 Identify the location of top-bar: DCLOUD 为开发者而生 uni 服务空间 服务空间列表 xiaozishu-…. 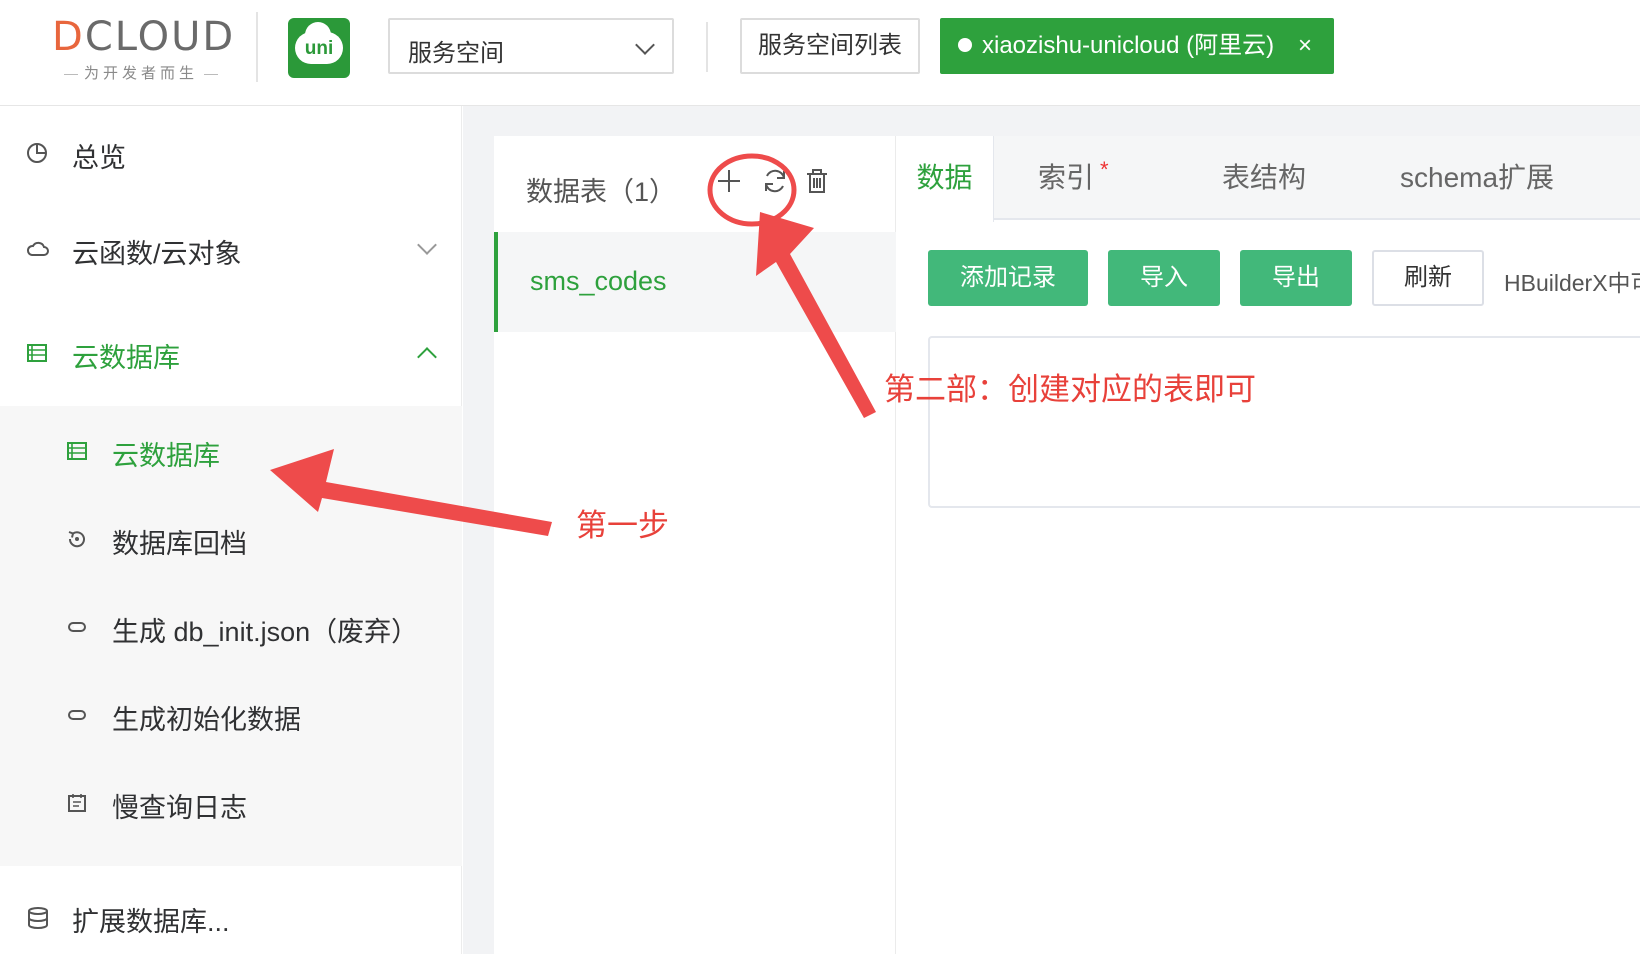
(820, 53).